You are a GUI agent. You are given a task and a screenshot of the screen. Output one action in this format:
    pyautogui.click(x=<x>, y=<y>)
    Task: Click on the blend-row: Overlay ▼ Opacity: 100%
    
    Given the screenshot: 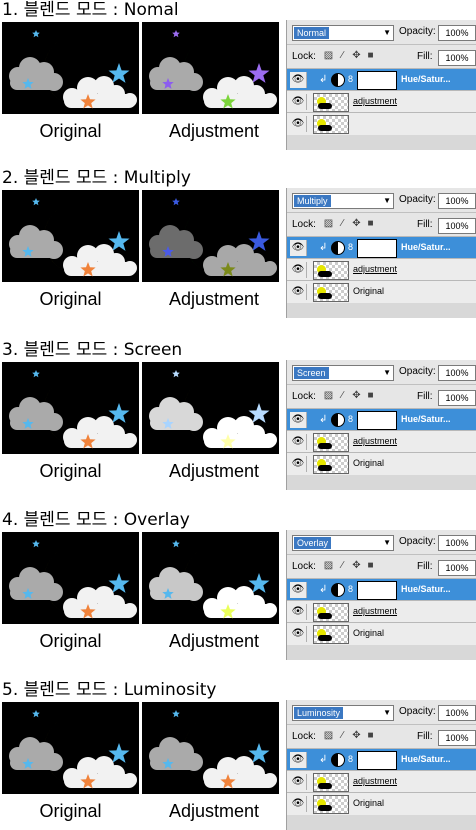 What is the action you would take?
    pyautogui.click(x=381, y=542)
    